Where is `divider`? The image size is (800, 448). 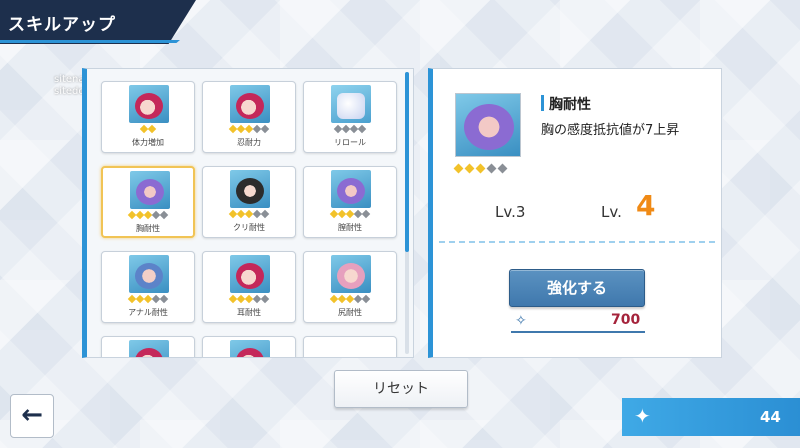
divider is located at coordinates (577, 242).